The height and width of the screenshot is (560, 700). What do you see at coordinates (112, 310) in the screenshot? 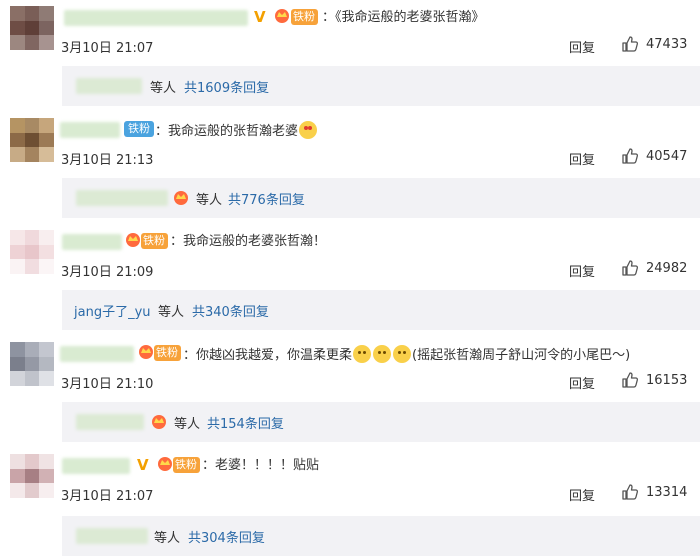
I see `reply-username: jang子了_yu` at bounding box center [112, 310].